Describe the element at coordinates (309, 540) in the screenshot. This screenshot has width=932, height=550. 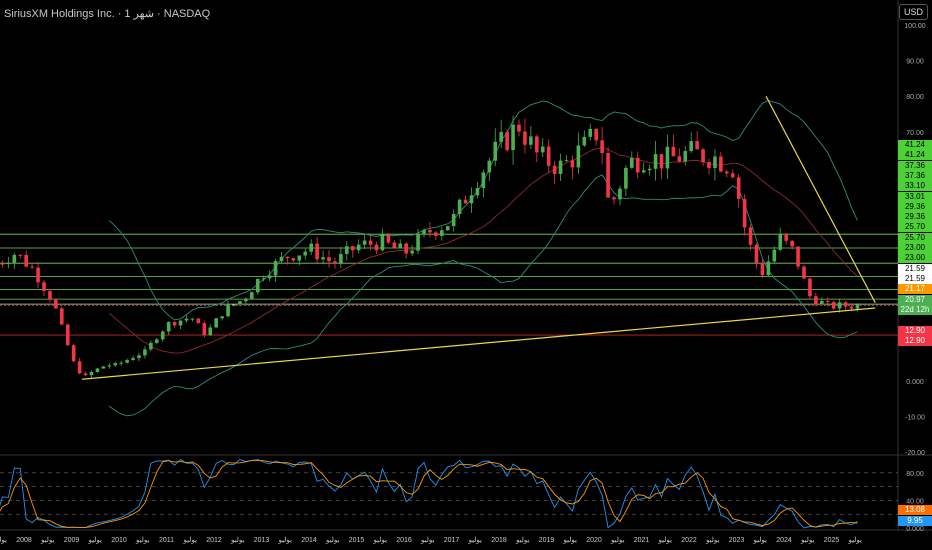
I see `time-tick-label: 2014` at that location.